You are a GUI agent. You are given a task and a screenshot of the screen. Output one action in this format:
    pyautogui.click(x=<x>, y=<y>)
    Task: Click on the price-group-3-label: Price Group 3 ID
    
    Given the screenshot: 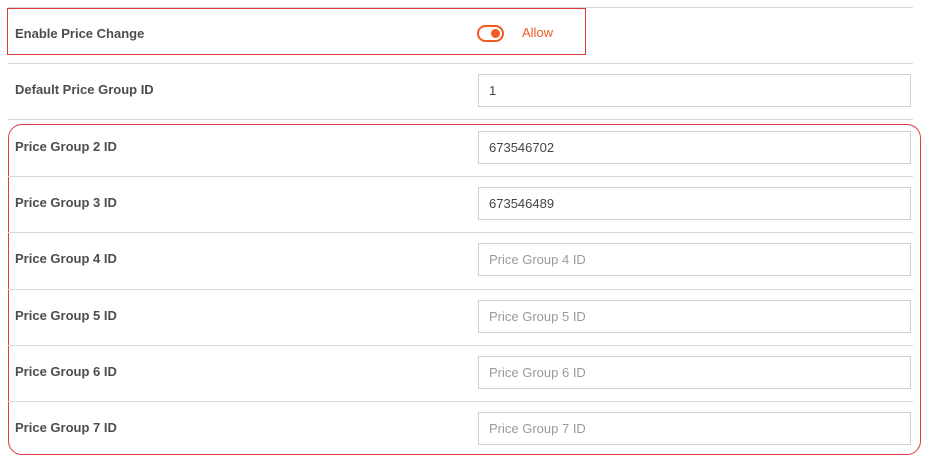 What is the action you would take?
    pyautogui.click(x=66, y=202)
    